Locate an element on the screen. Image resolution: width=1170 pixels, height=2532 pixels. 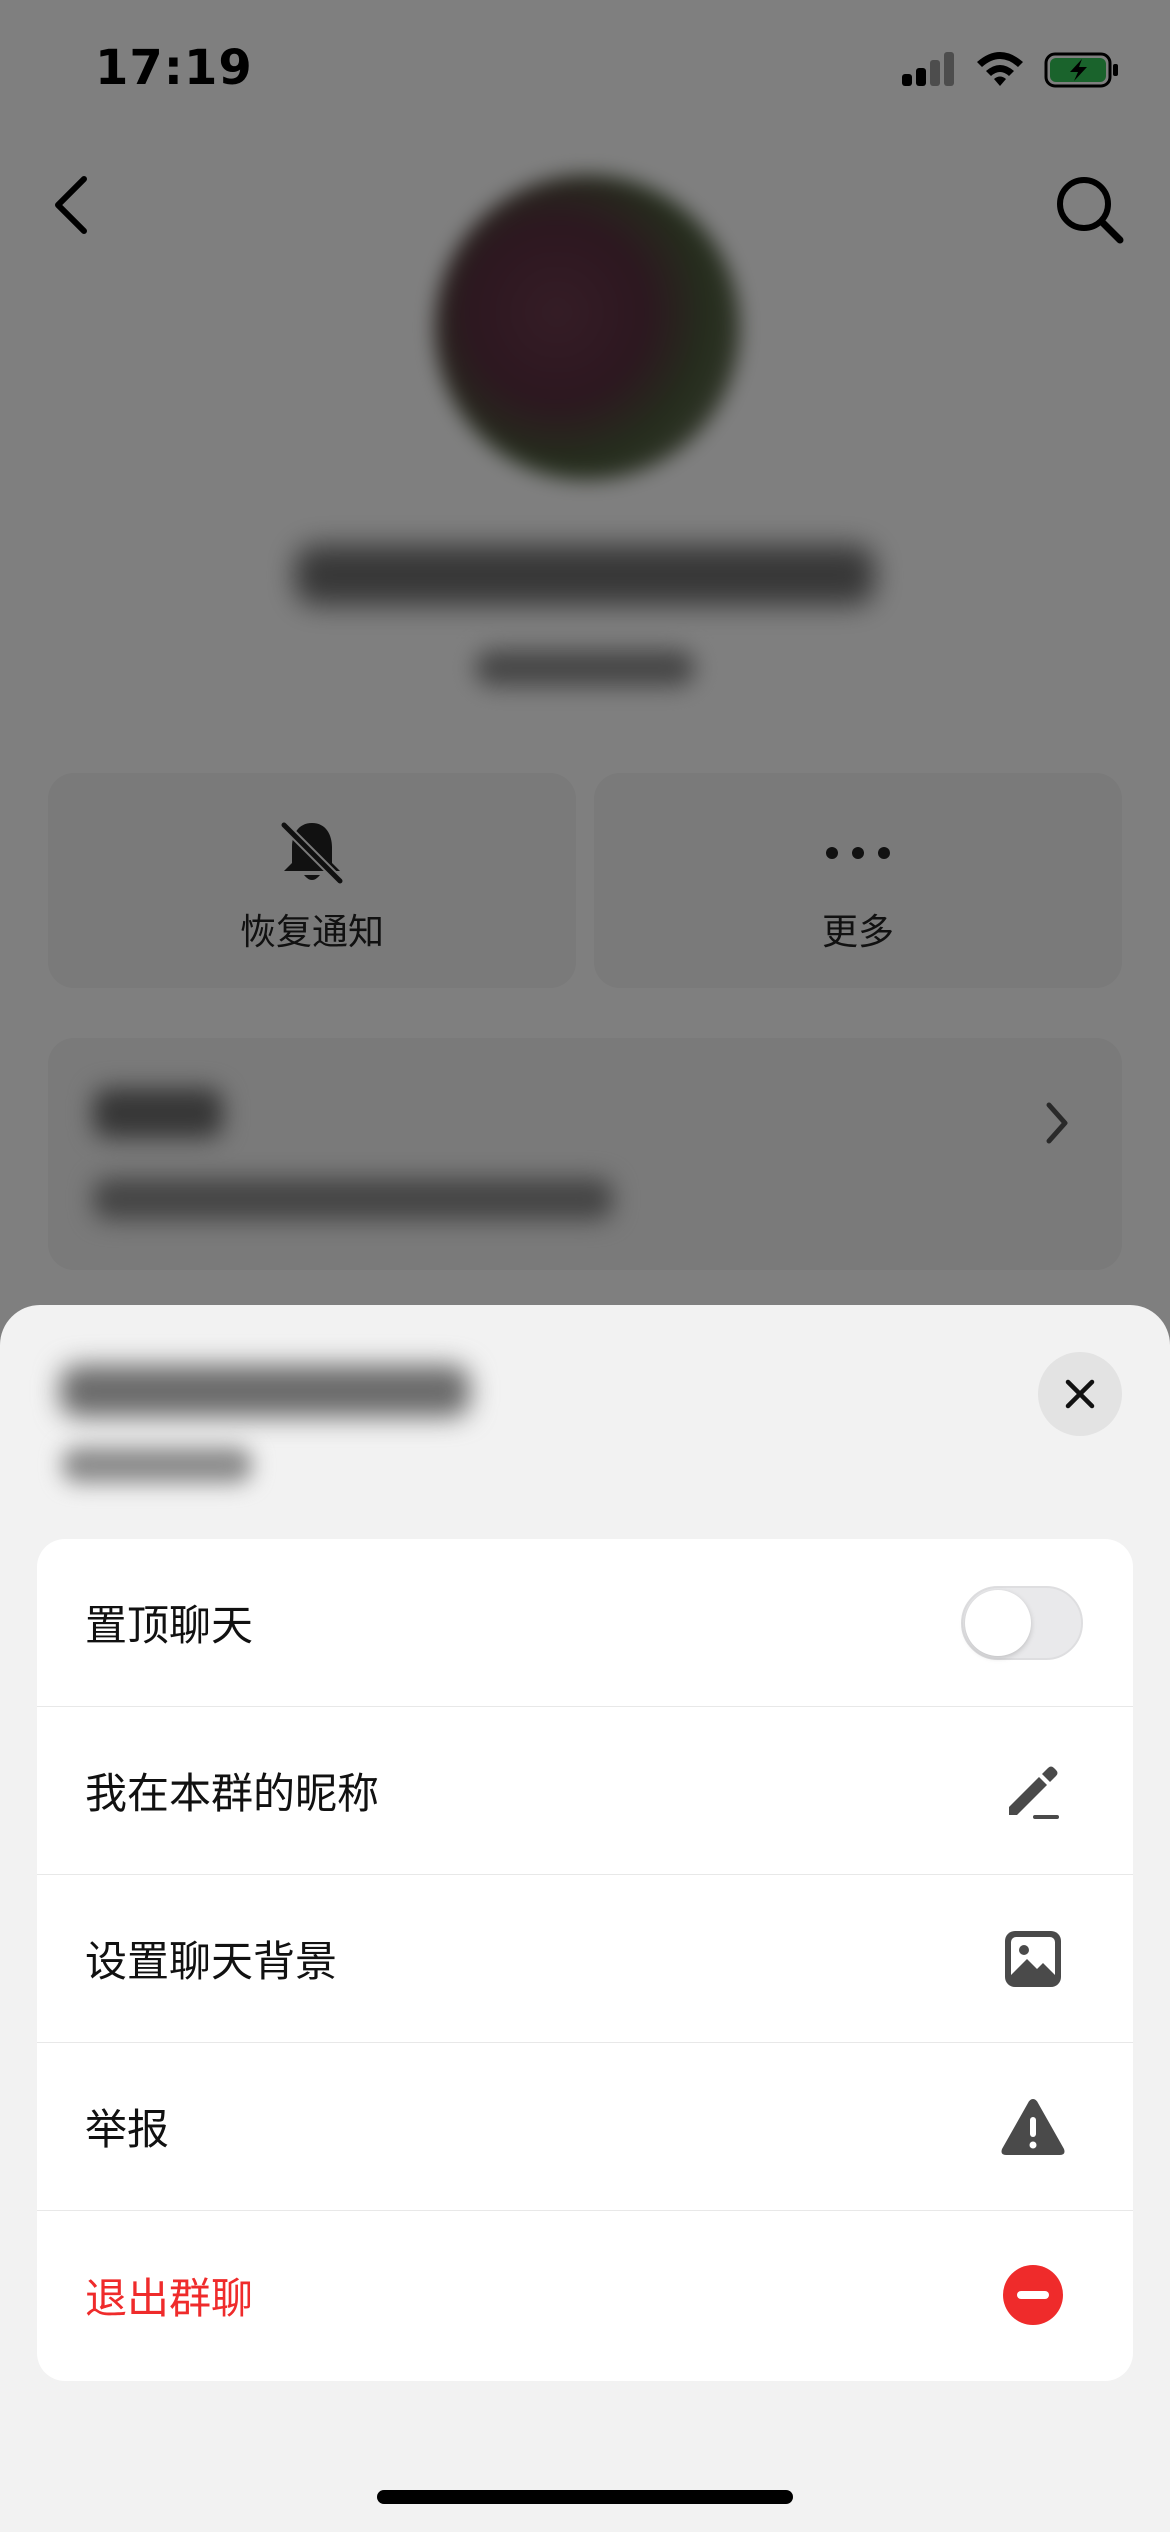
sheet-subtitle-blurred is located at coordinates (157, 1465).